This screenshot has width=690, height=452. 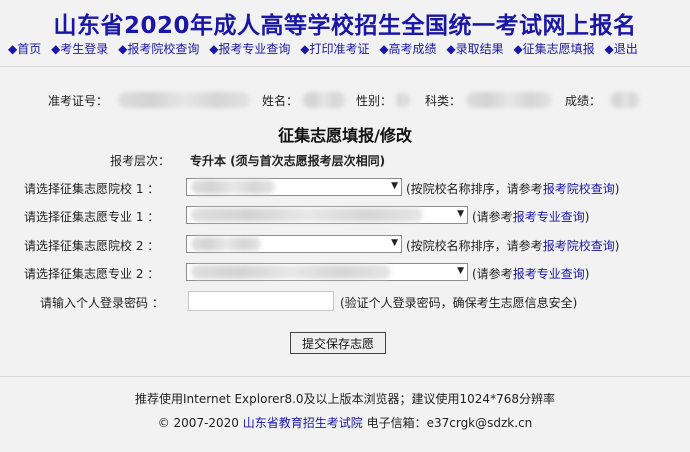 What do you see at coordinates (184, 100) in the screenshot?
I see `exam-no-value-redacted` at bounding box center [184, 100].